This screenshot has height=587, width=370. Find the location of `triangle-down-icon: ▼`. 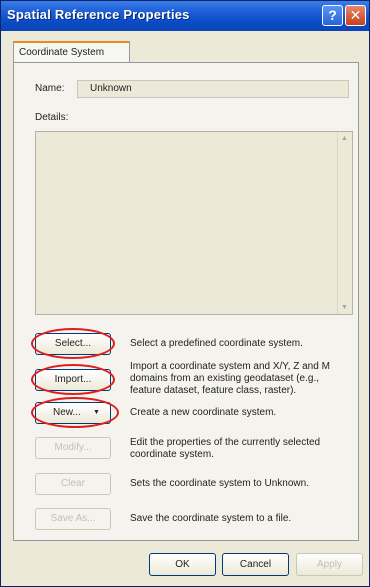

triangle-down-icon: ▼ is located at coordinates (96, 412).